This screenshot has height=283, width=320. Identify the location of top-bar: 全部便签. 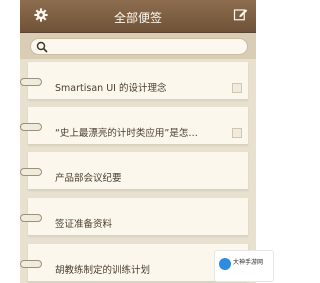
(138, 16).